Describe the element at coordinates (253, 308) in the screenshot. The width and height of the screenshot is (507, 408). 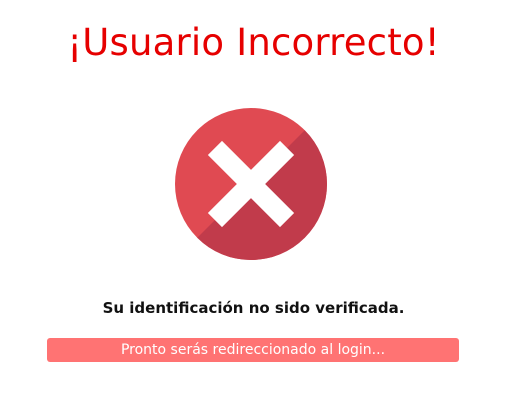
I see `verification-message: Su identificación no sido verificada.` at that location.